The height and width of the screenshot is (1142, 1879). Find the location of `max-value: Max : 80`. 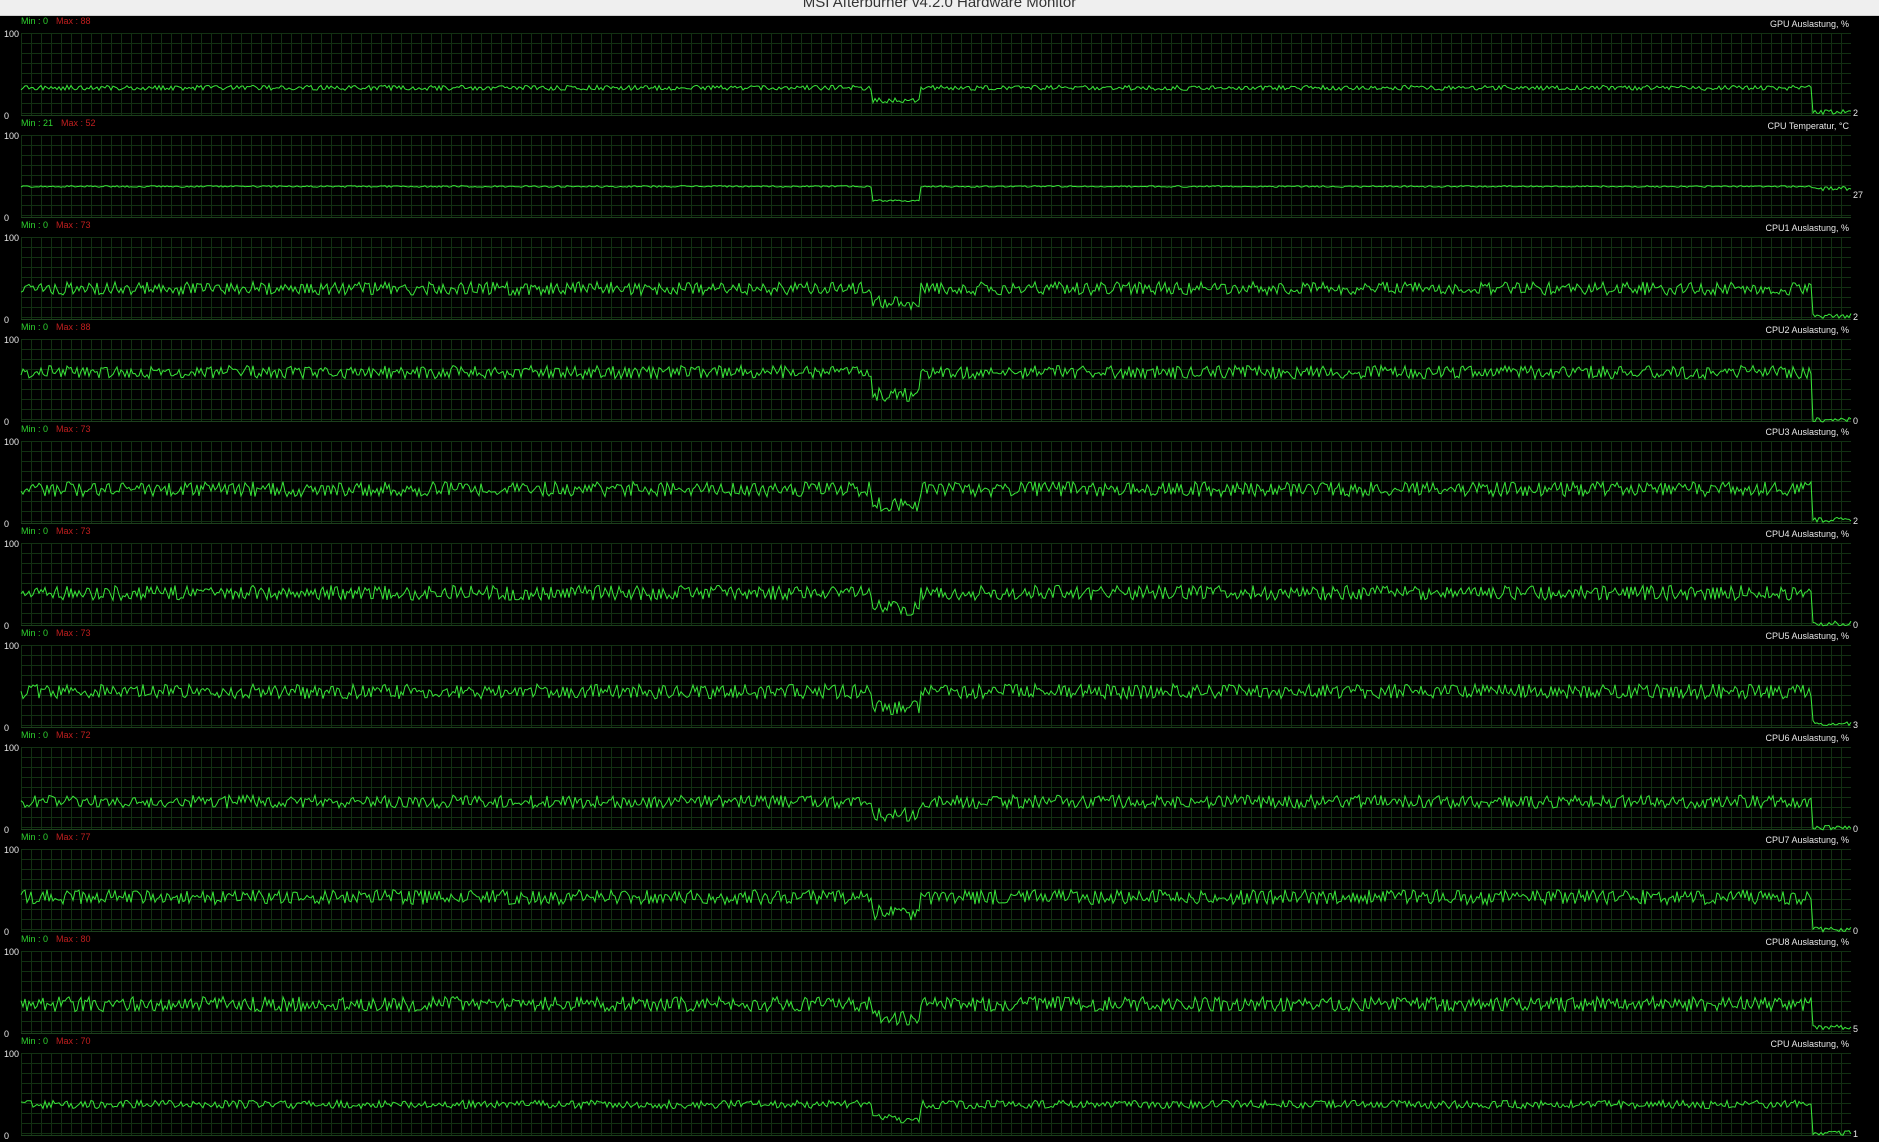

max-value: Max : 80 is located at coordinates (73, 939).